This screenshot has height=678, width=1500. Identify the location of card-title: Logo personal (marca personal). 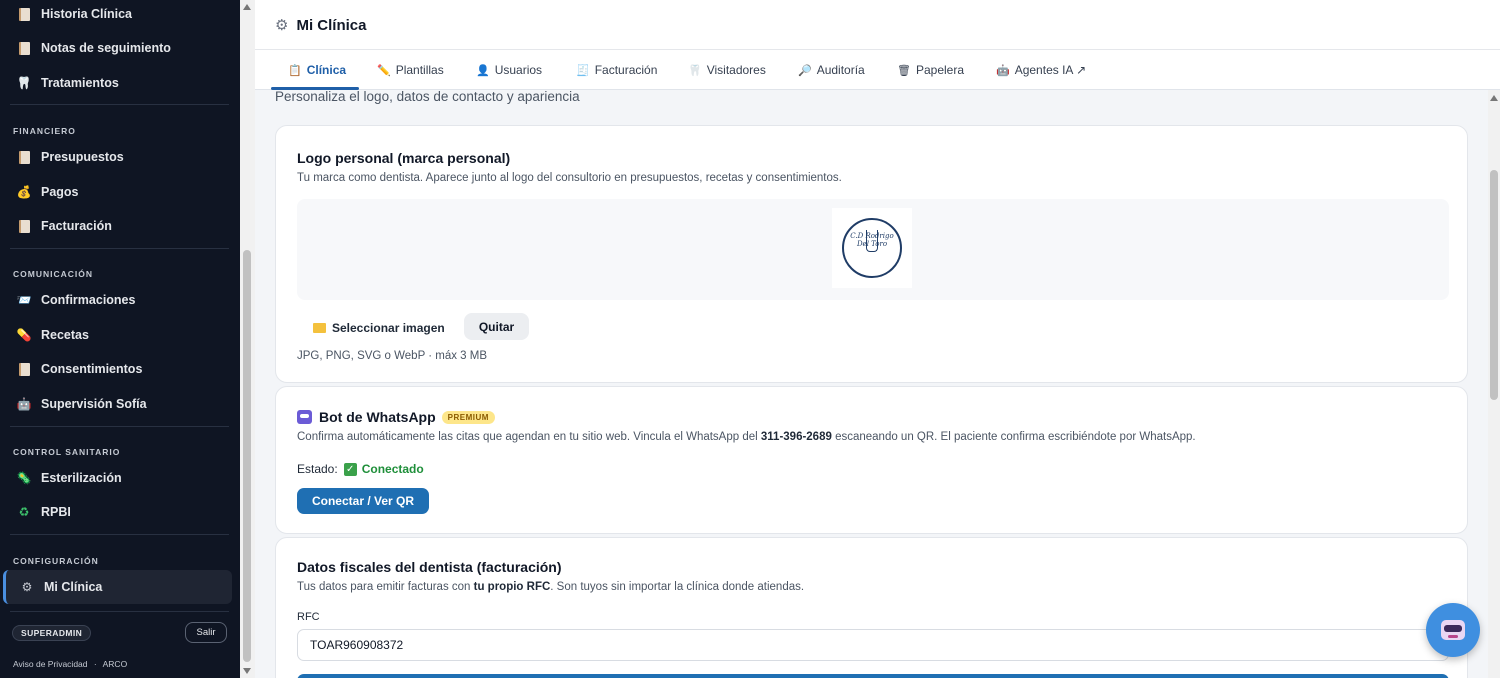
(404, 158).